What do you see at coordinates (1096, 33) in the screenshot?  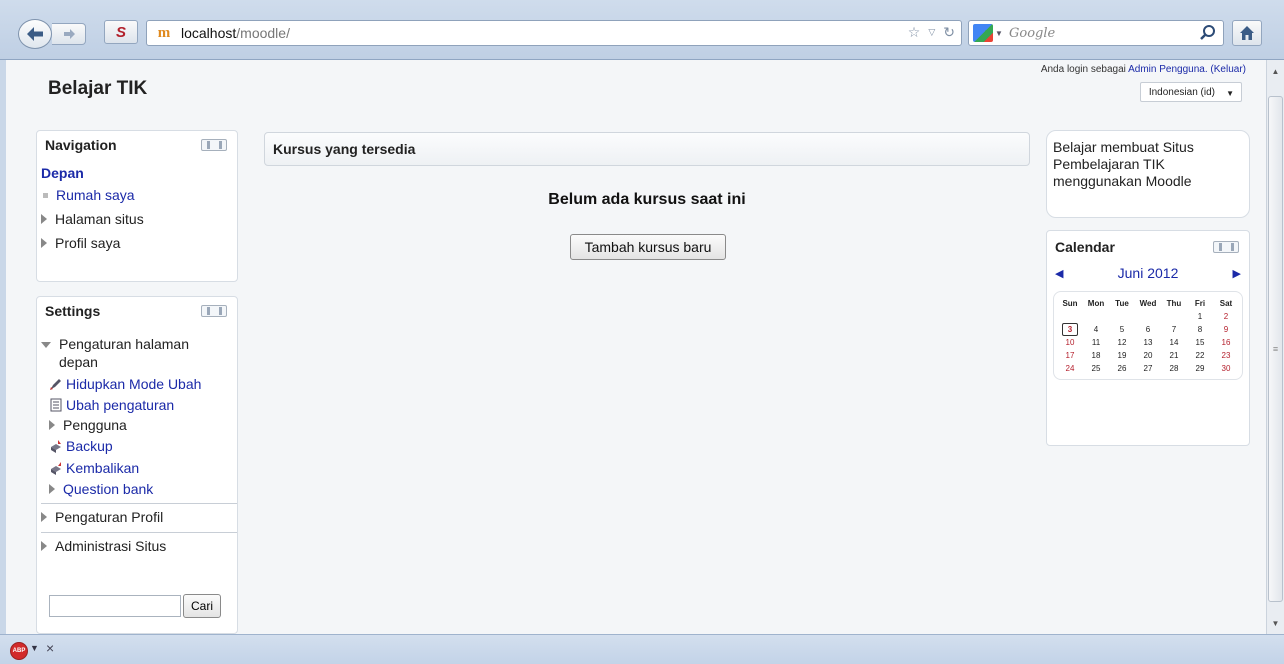 I see `search-bar: ▼ Google` at bounding box center [1096, 33].